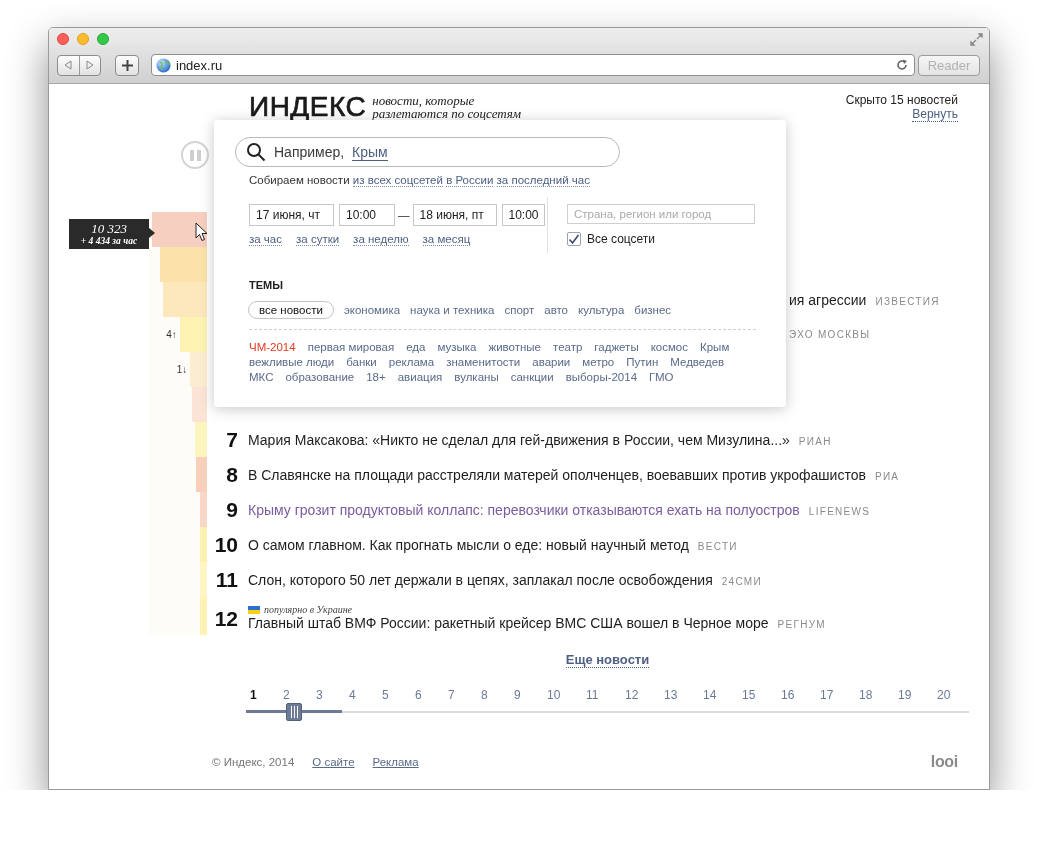  I want to click on page-link: 13, so click(679, 695).